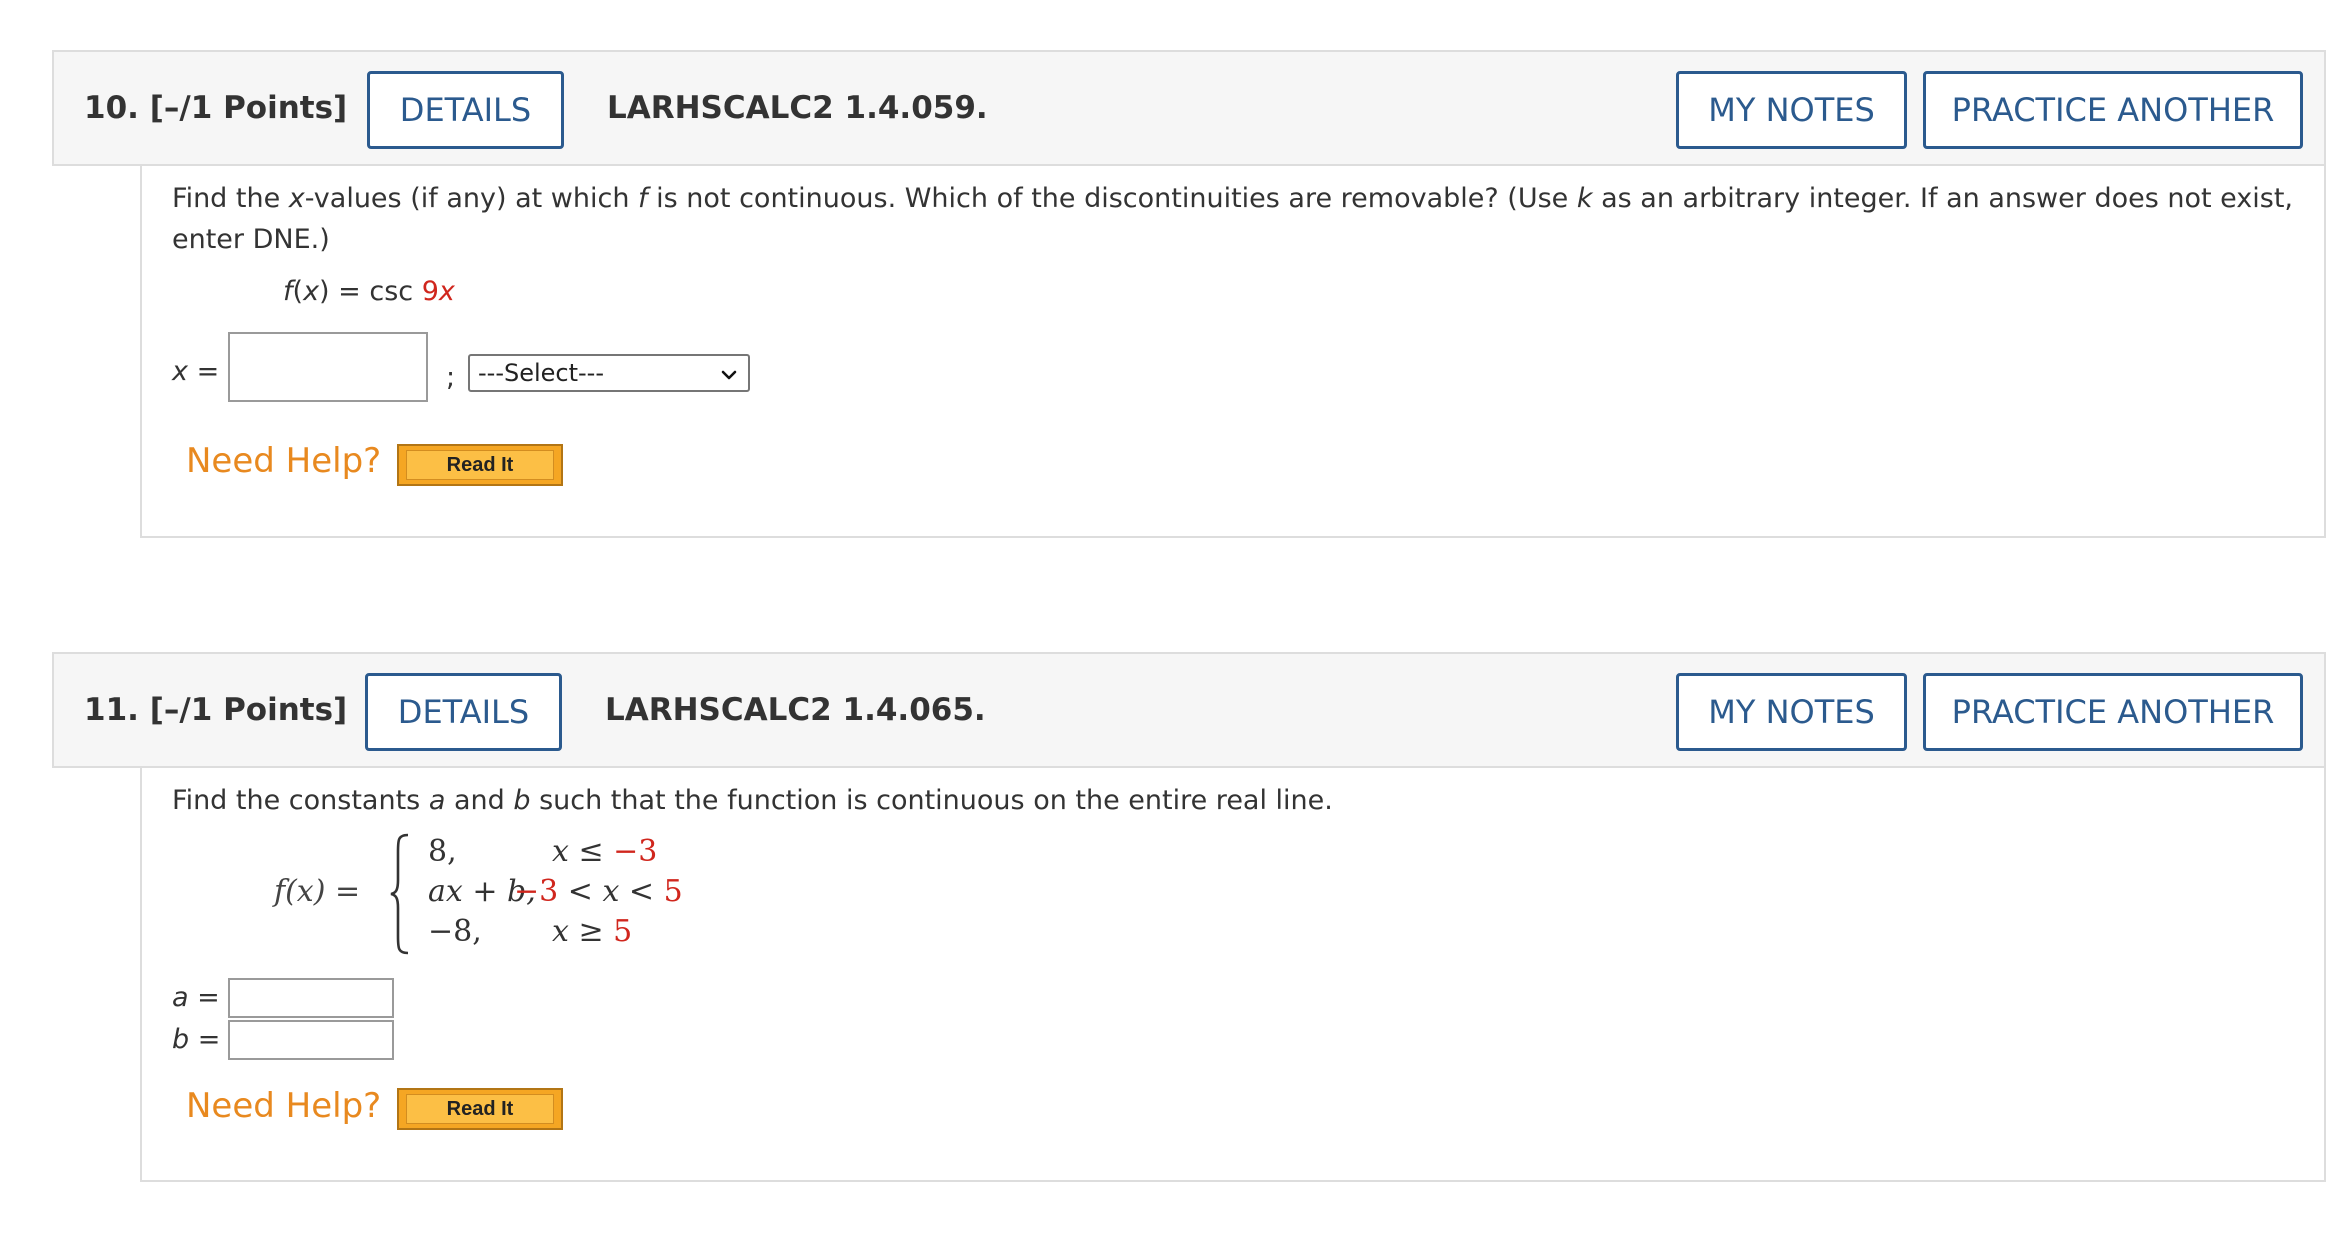  I want to click on question-11-number-points: 11. [–/1 Points], so click(216, 710).